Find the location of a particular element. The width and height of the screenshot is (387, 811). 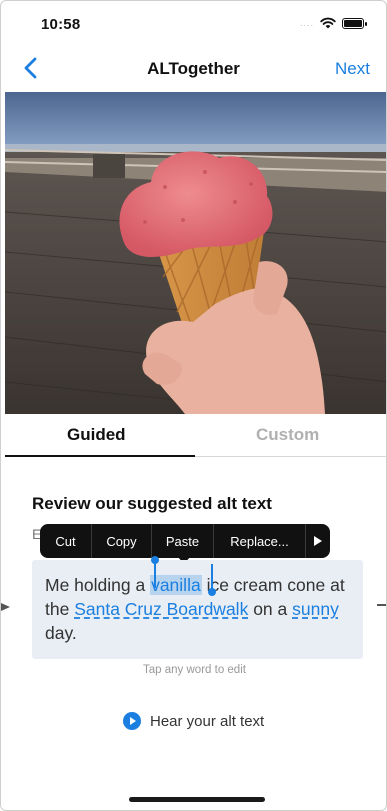

hear-alt-text-label: Hear your alt text is located at coordinates (207, 721).